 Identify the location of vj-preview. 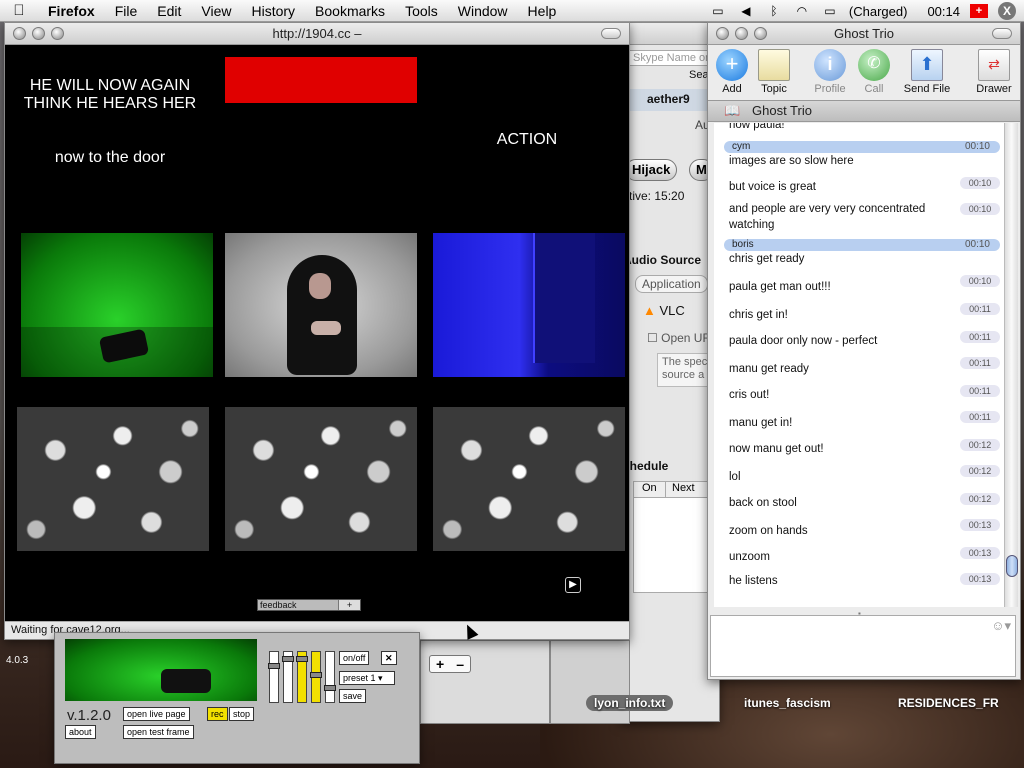
(161, 670).